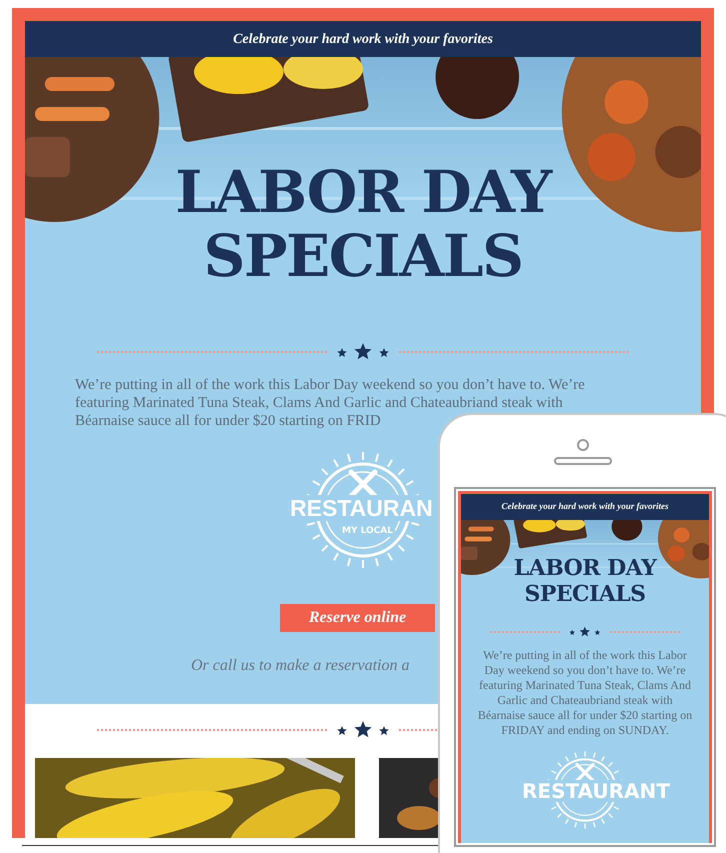 The image size is (726, 853). Describe the element at coordinates (361, 508) in the screenshot. I see `logo-wordmark: RESTAURAN` at that location.